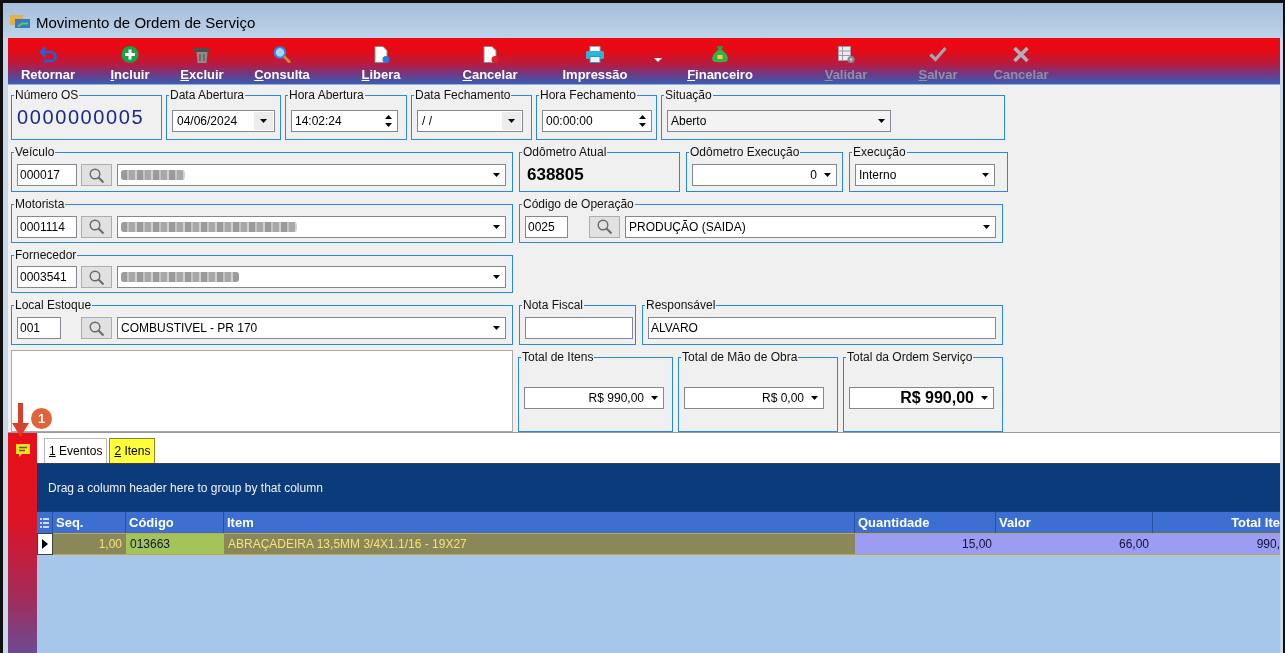  Describe the element at coordinates (925, 544) in the screenshot. I see `table-cell: 15,00` at that location.